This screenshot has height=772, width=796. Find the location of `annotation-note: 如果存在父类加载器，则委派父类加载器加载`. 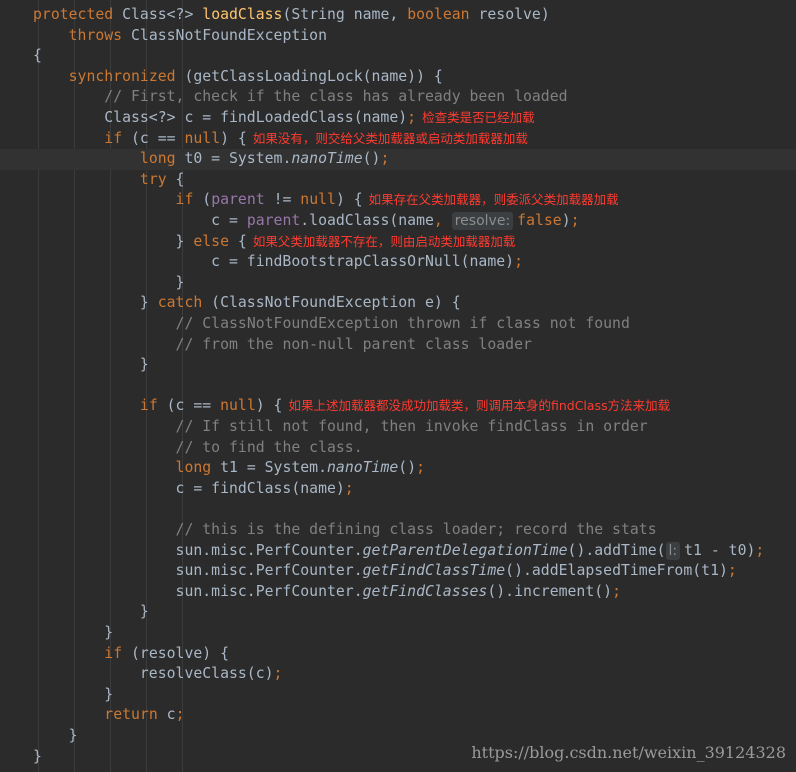

annotation-note: 如果存在父类加载器，则委派父类加载器加载 is located at coordinates (493, 200).